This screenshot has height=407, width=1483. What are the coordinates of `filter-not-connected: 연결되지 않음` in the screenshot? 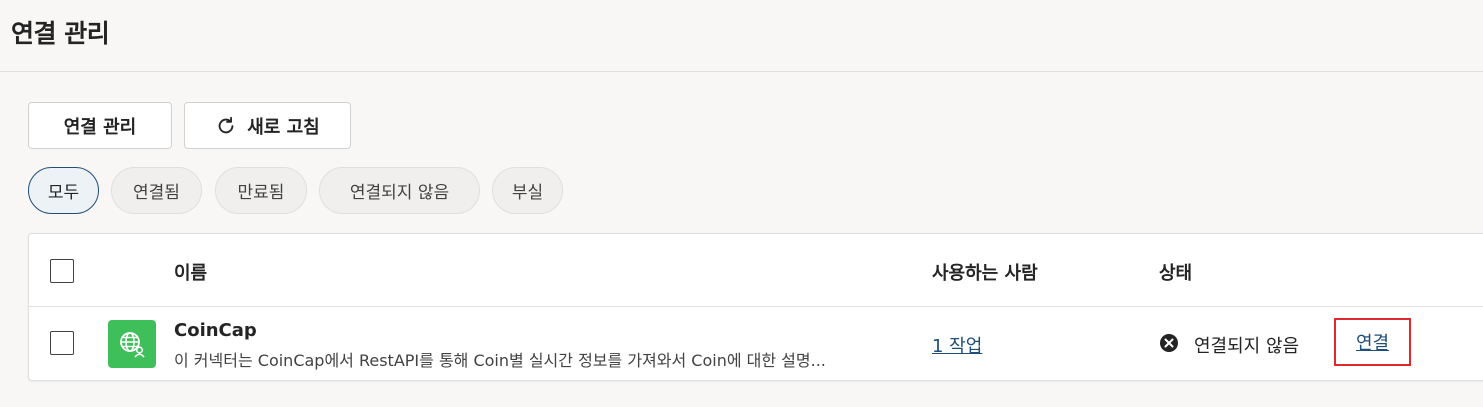 It's located at (399, 190).